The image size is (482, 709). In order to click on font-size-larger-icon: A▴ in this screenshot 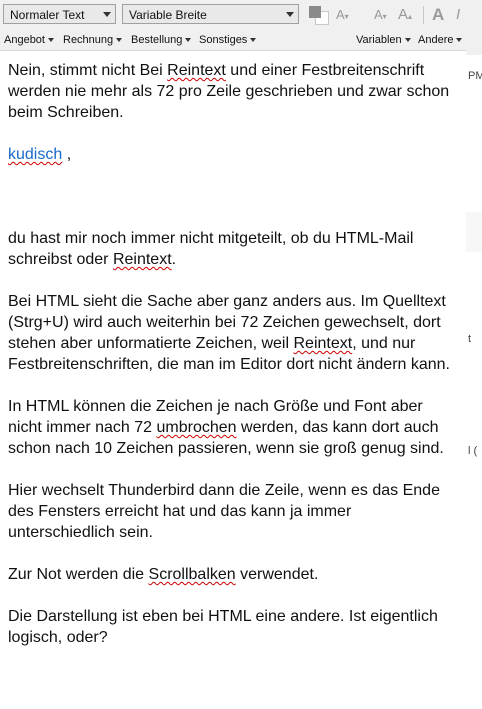, I will do `click(405, 15)`.